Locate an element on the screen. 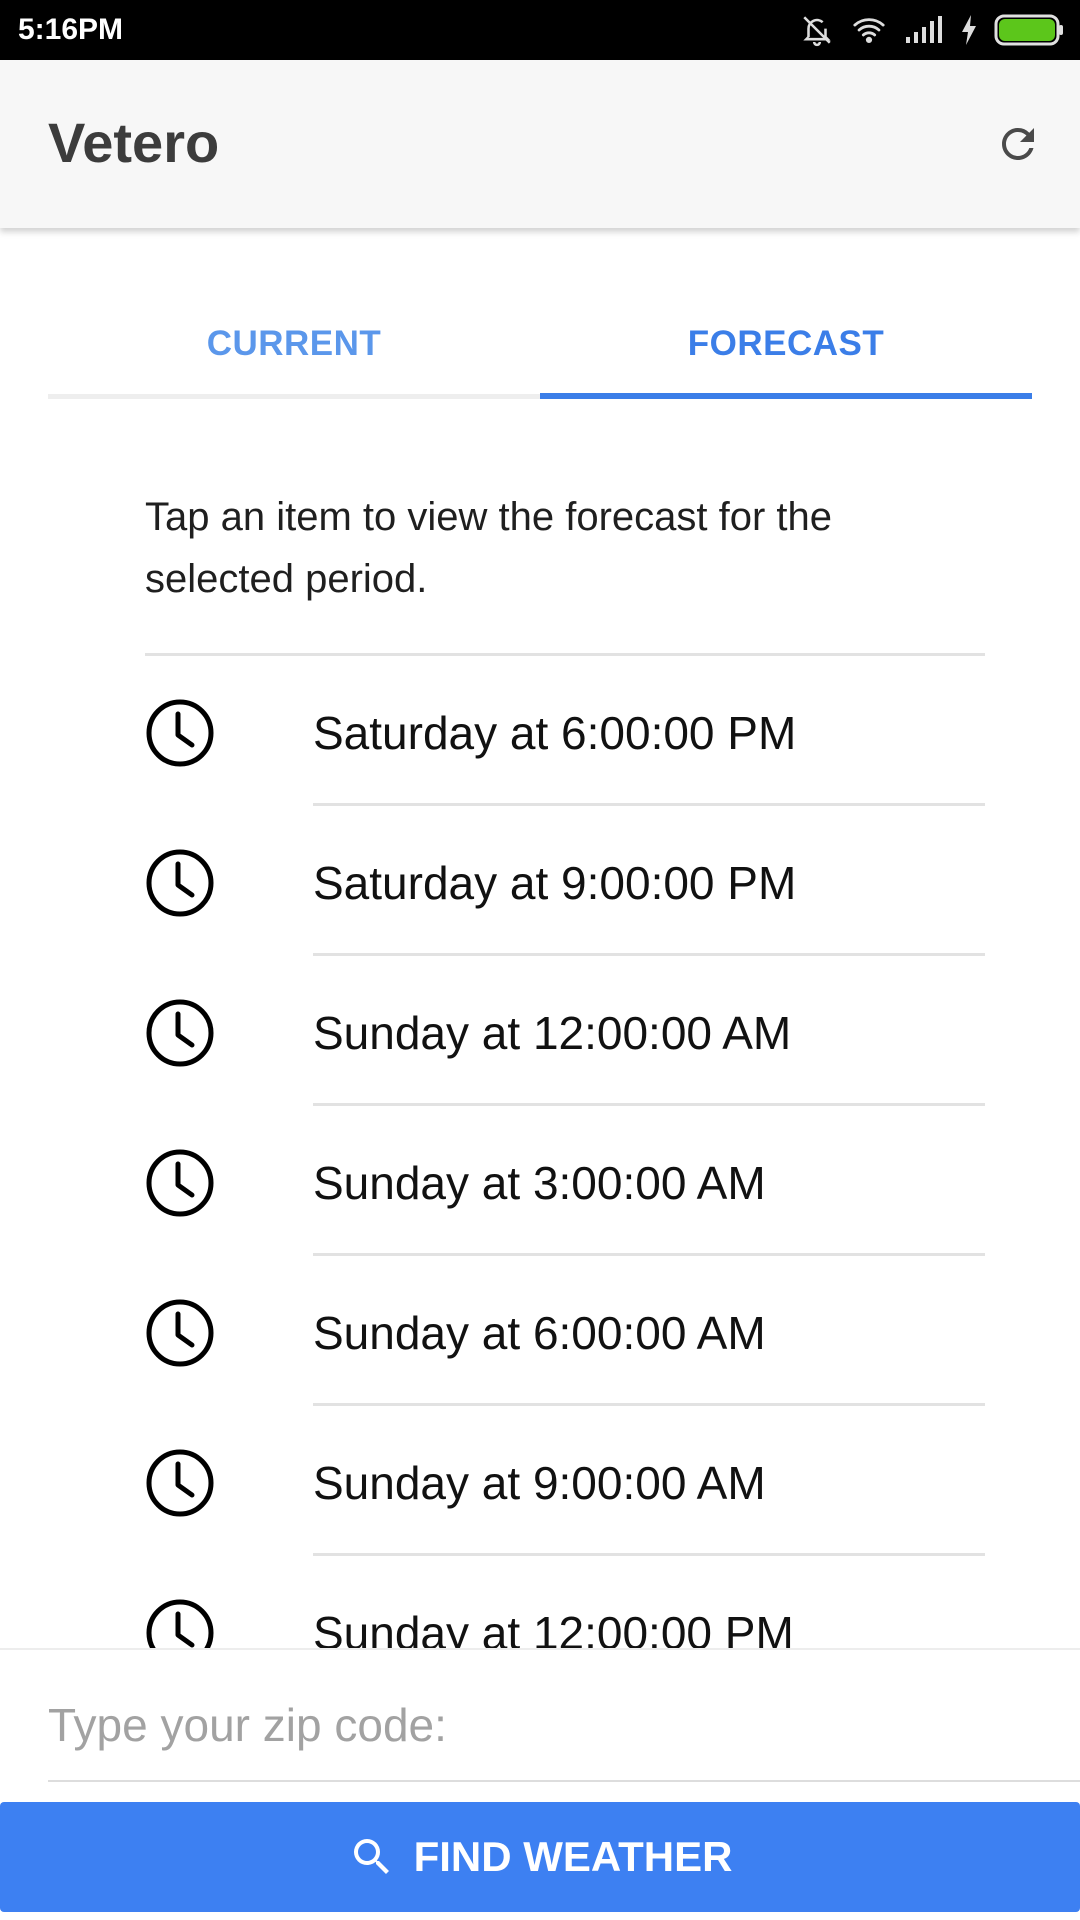 The image size is (1080, 1920). list-item: Saturday at 6:00:00 PM is located at coordinates (565, 731).